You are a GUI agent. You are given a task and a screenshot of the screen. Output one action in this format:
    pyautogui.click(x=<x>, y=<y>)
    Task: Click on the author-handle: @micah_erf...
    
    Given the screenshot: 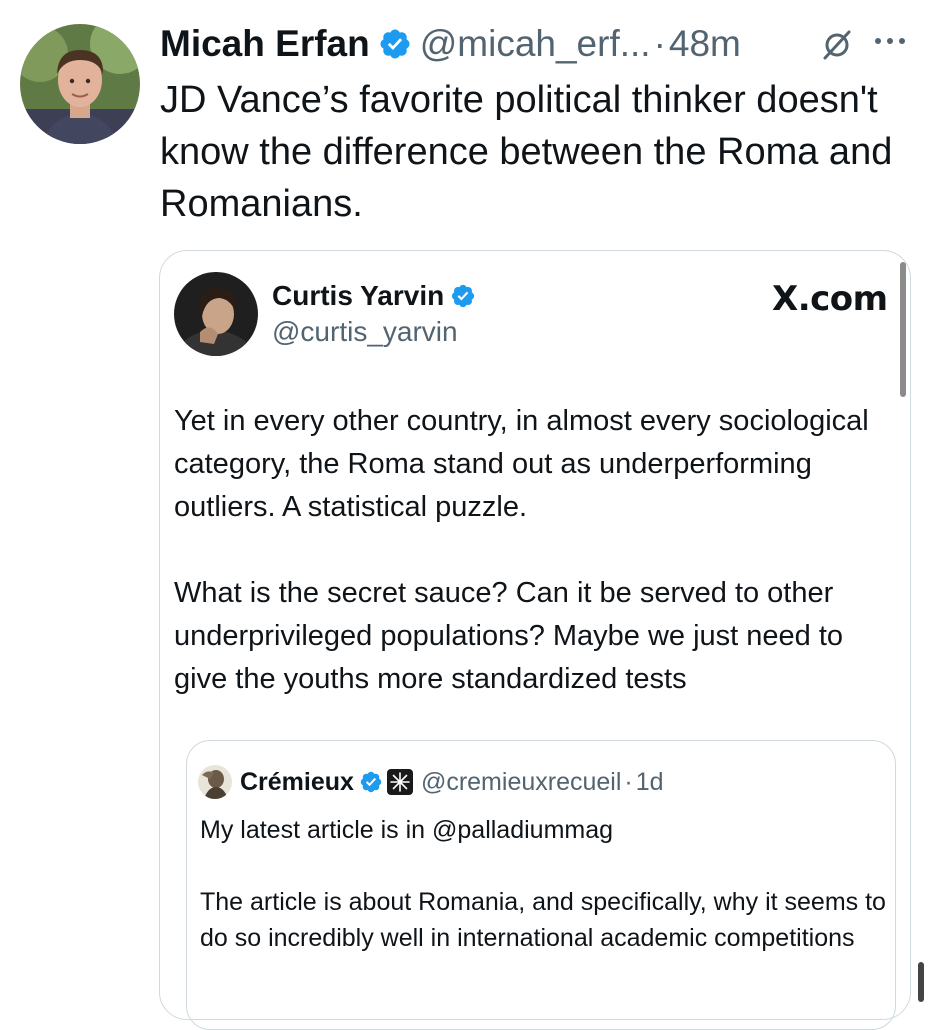 What is the action you would take?
    pyautogui.click(x=535, y=44)
    